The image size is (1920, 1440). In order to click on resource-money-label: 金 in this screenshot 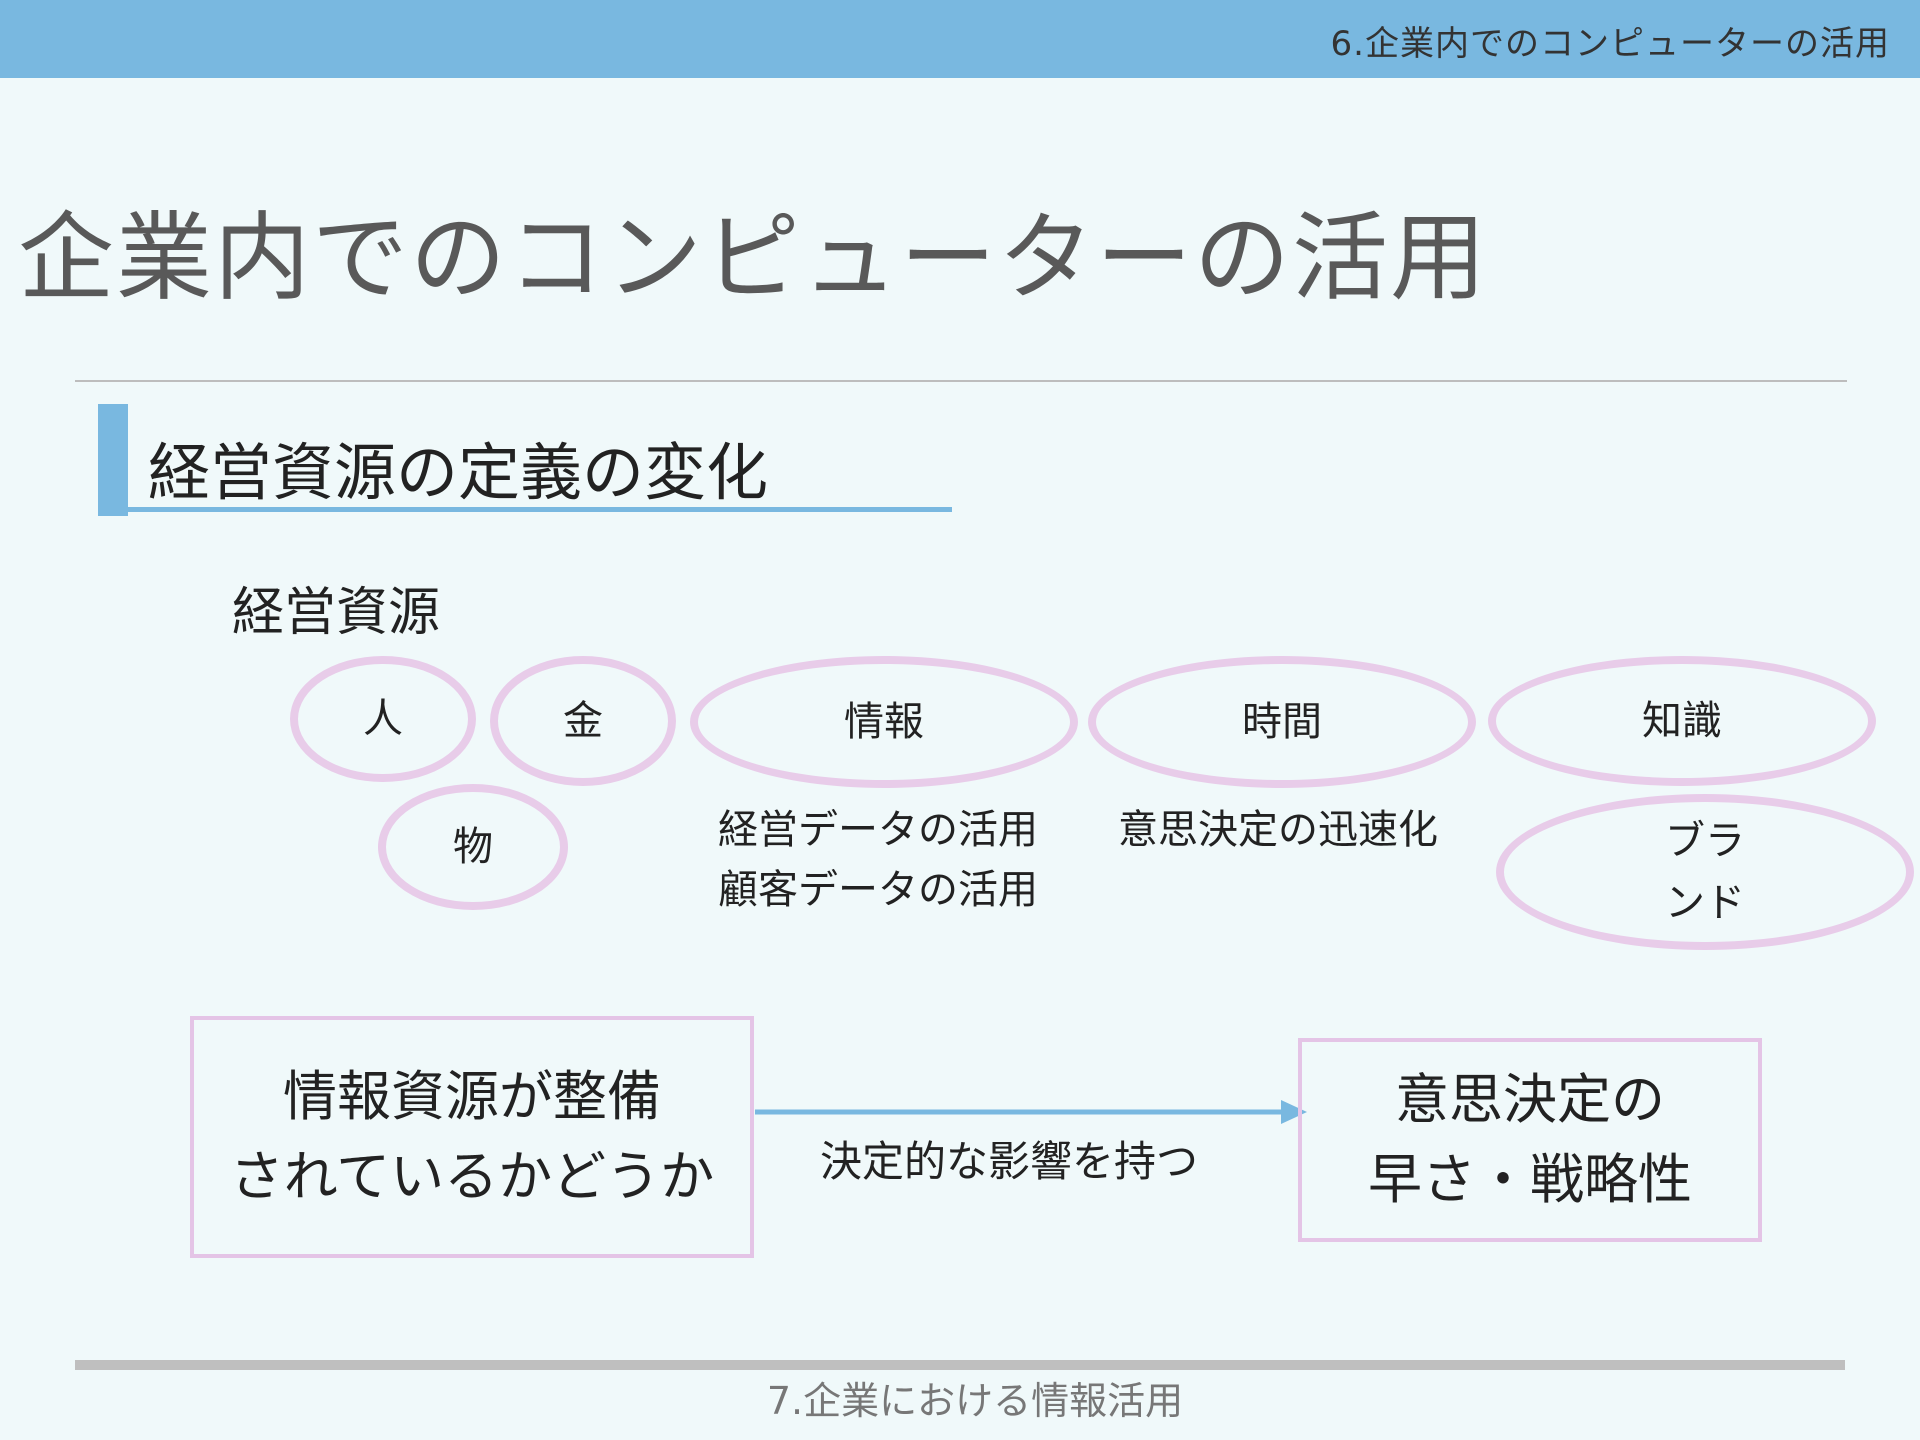, I will do `click(583, 721)`.